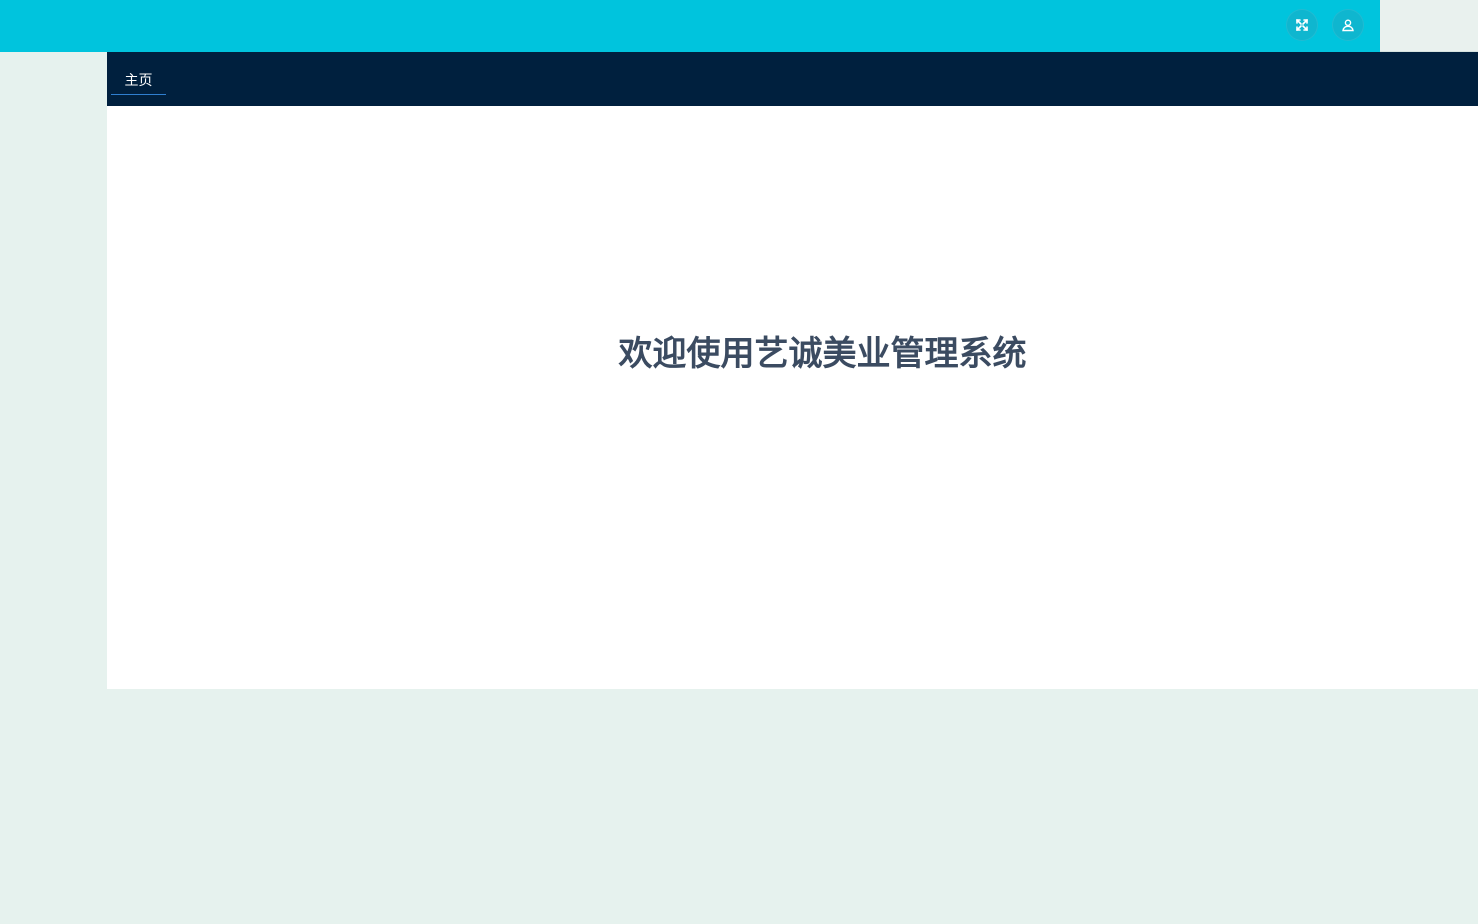 The width and height of the screenshot is (1478, 924). I want to click on fullscreen-icon, so click(1302, 25).